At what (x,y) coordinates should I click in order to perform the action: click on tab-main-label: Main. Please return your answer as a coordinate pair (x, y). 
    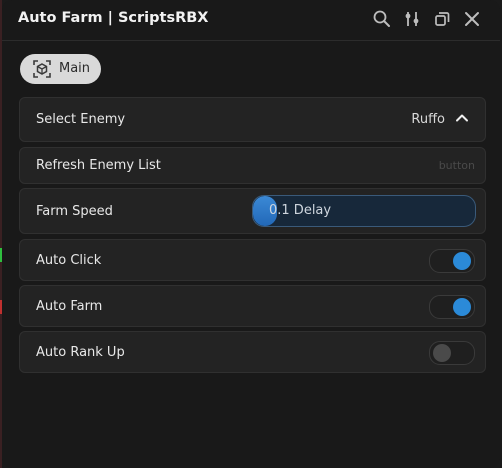
    Looking at the image, I should click on (75, 68).